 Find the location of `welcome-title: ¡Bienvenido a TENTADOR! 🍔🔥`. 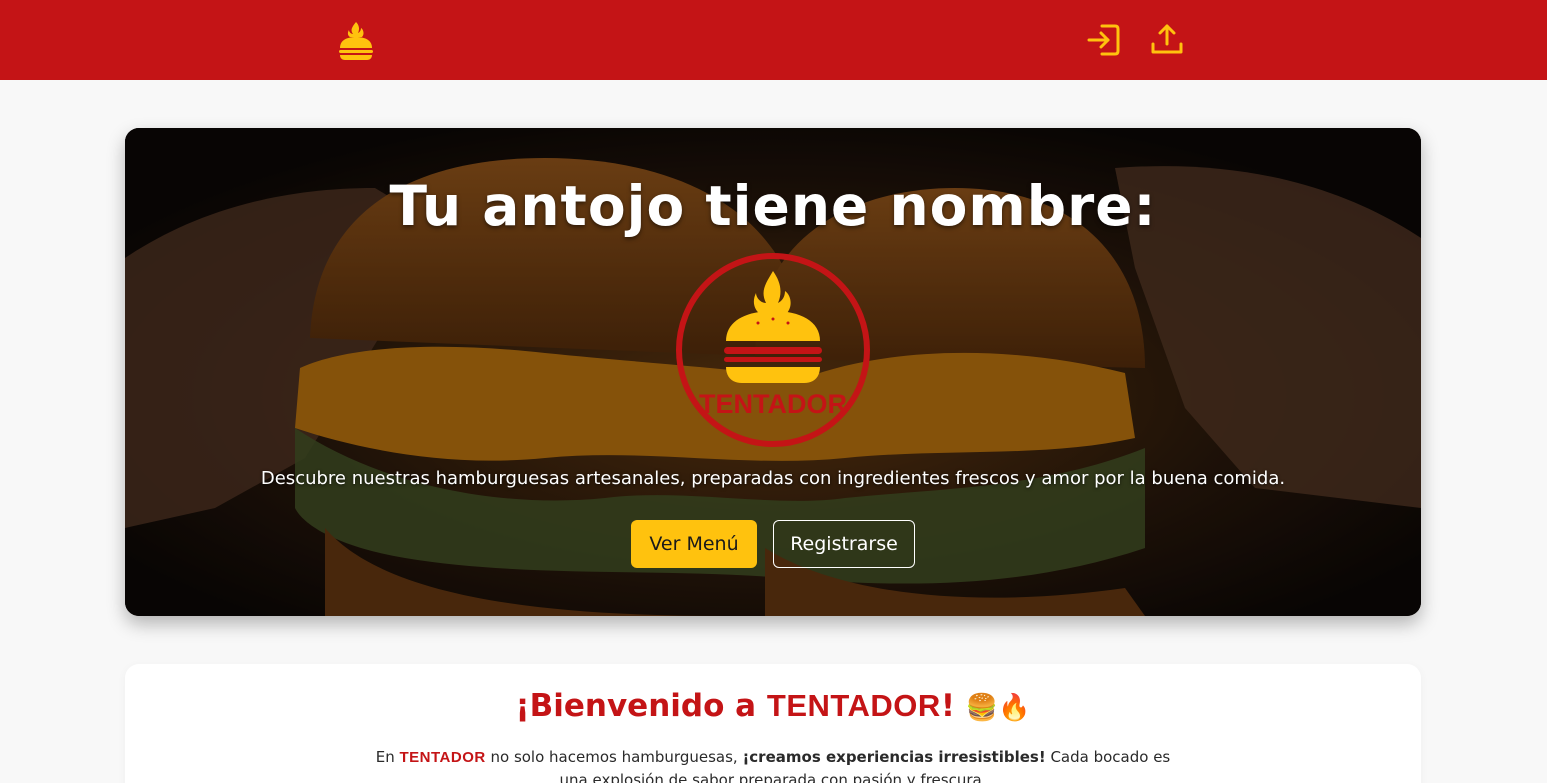

welcome-title: ¡Bienvenido a TENTADOR! 🍔🔥 is located at coordinates (773, 706).